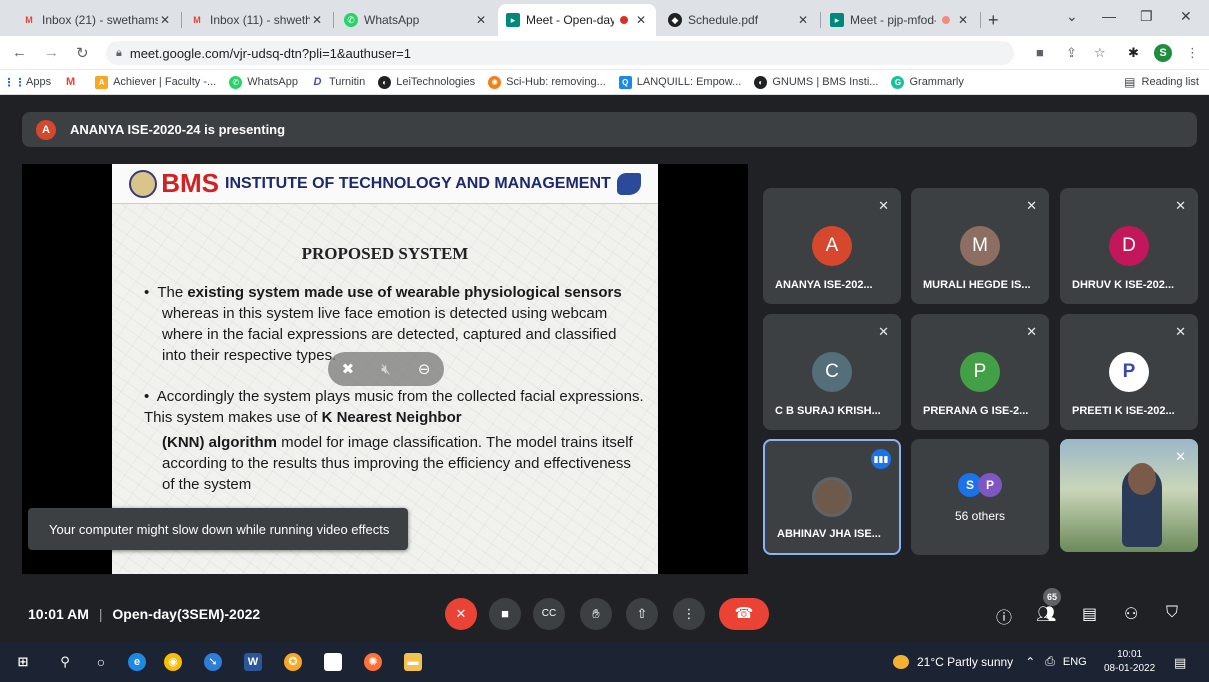 The image size is (1209, 682). Describe the element at coordinates (1170, 82) in the screenshot. I see `reading-list-label: Reading list` at that location.